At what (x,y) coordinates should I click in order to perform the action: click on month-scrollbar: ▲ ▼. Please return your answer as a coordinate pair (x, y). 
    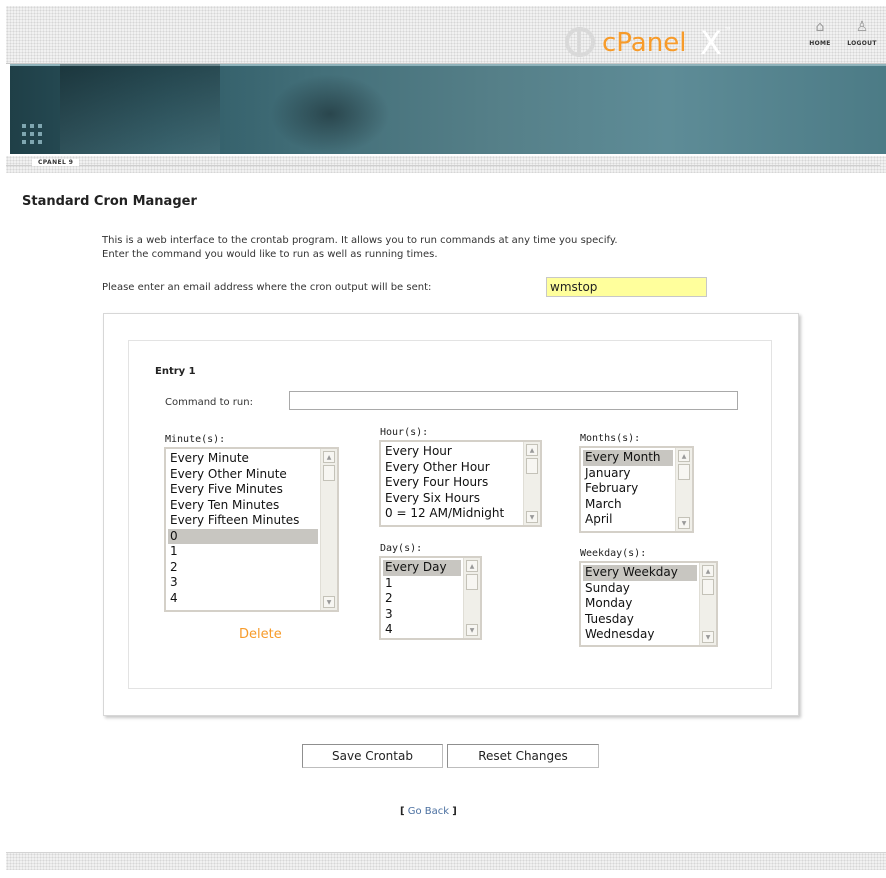
    Looking at the image, I should click on (683, 489).